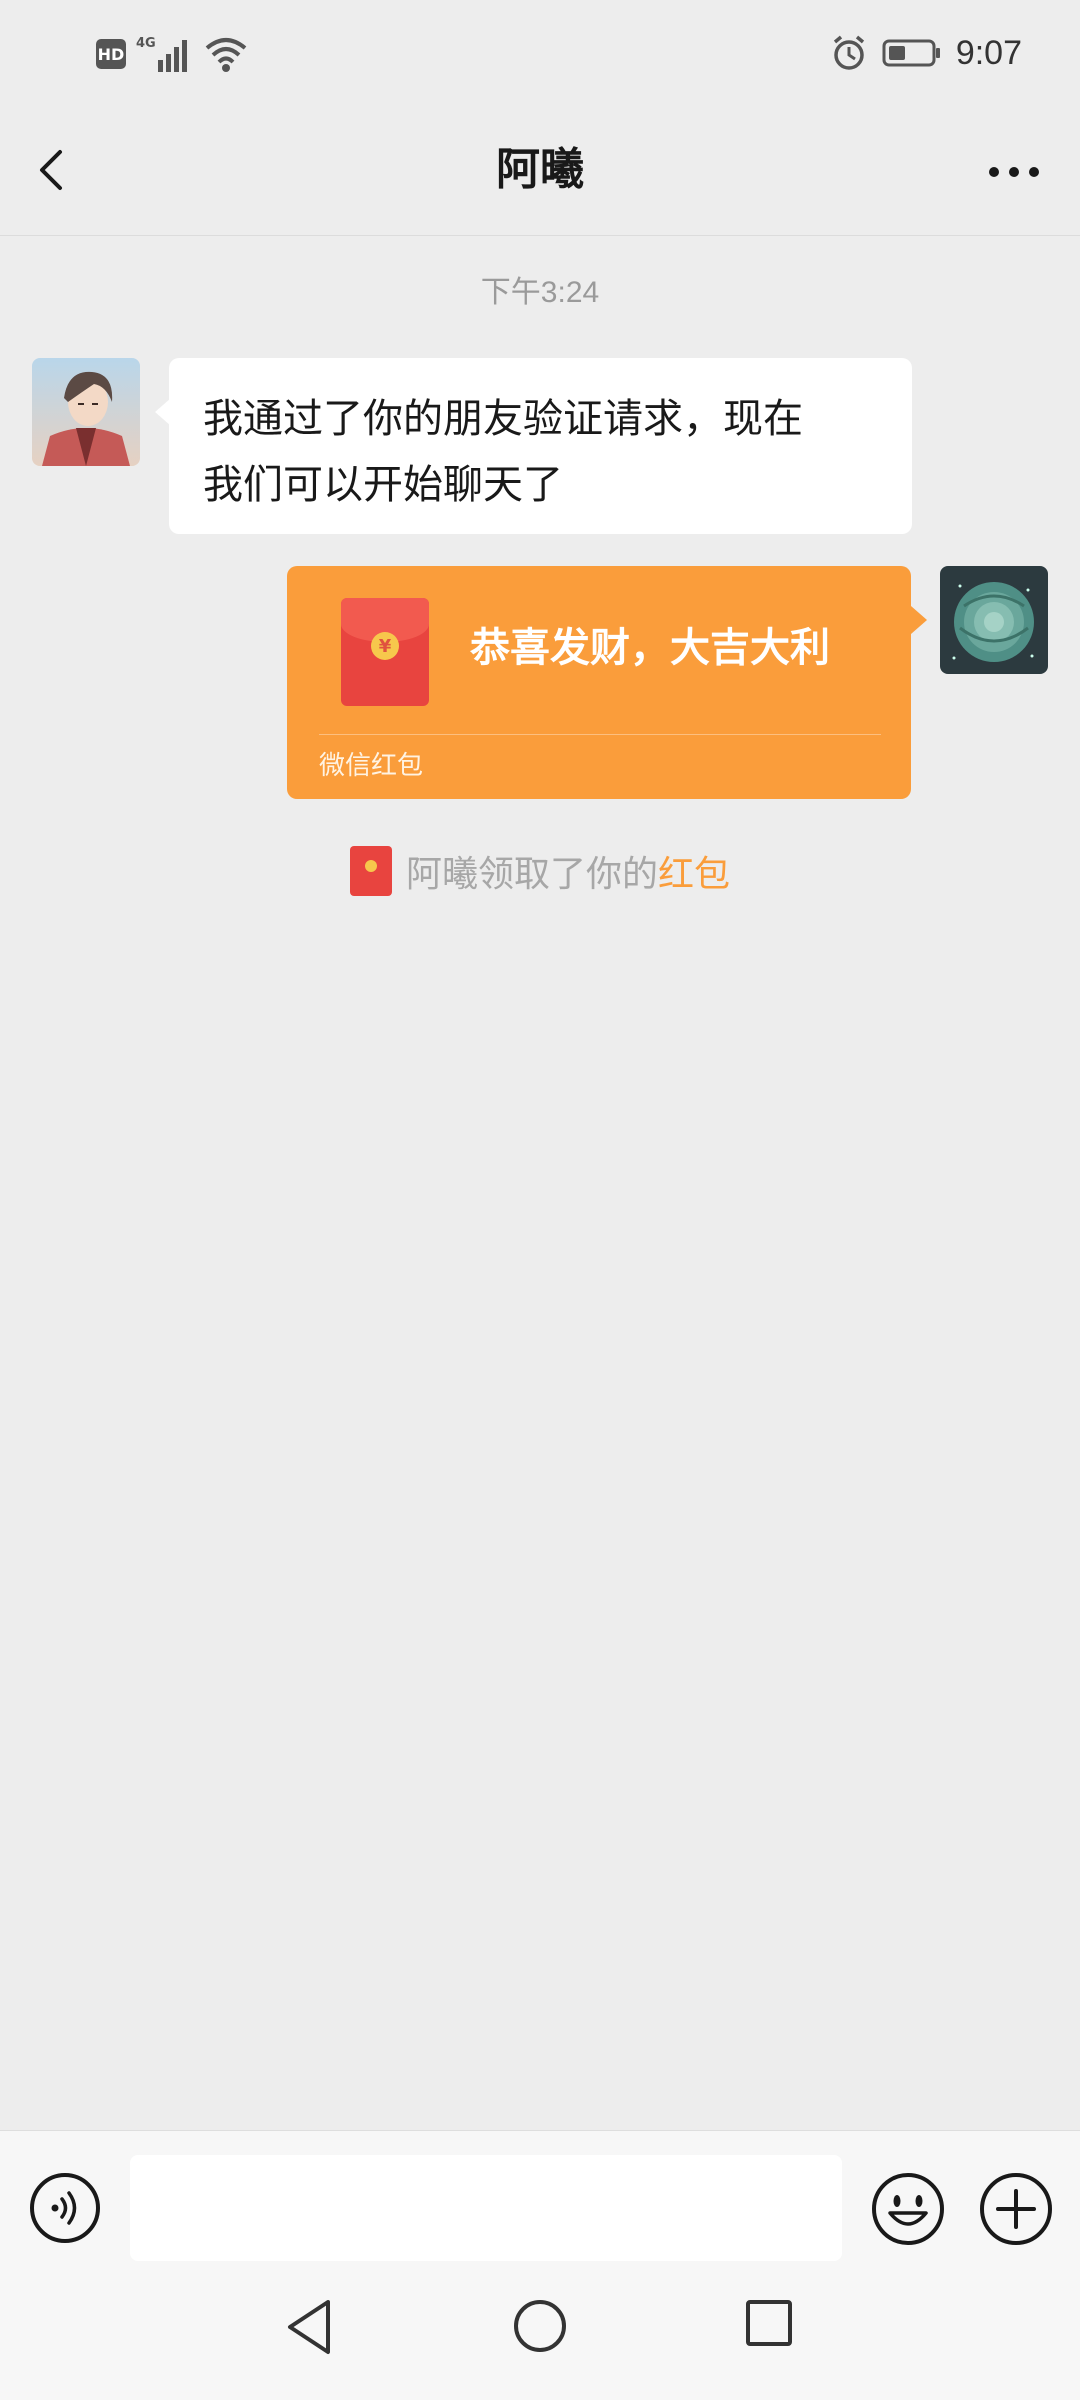 The width and height of the screenshot is (1080, 2400). I want to click on system-navigation-bar, so click(540, 2332).